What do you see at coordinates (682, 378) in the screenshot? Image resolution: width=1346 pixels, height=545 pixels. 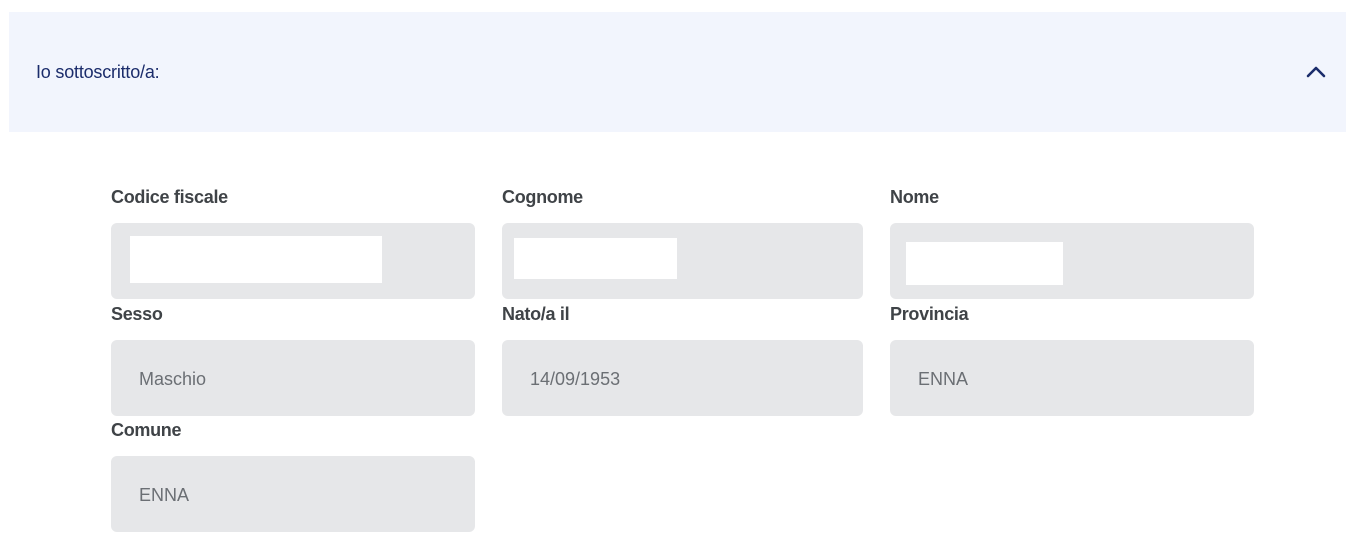 I see `nato-il-field: 14/09/1953` at bounding box center [682, 378].